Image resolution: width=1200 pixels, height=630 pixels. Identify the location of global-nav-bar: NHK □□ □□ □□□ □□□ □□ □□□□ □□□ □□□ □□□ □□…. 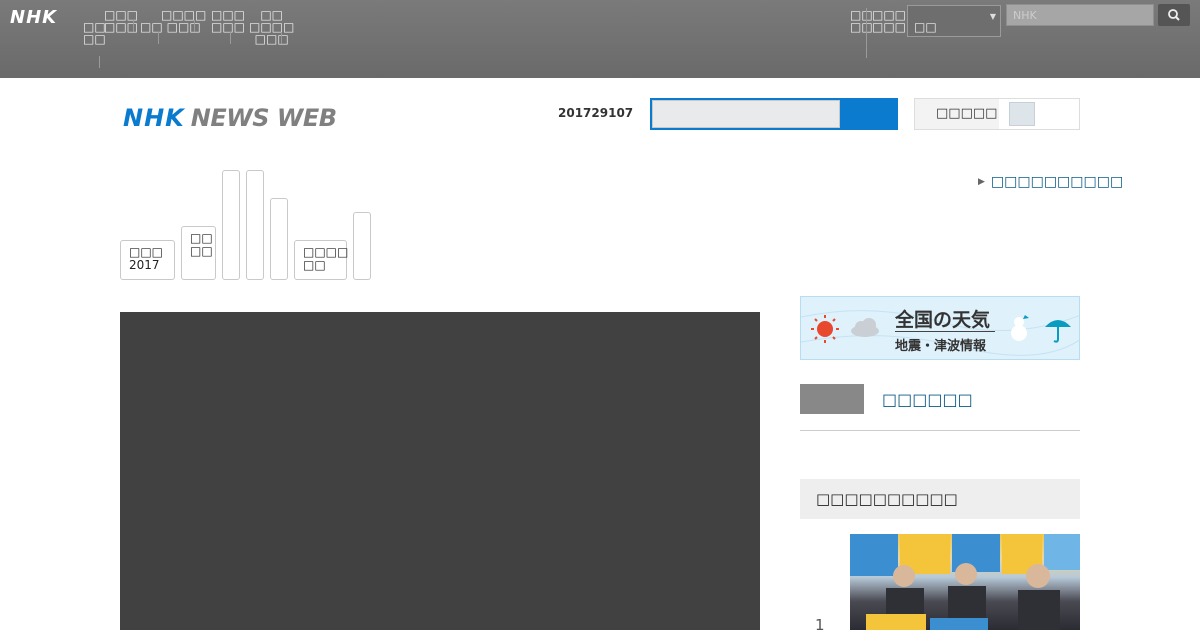
(600, 39).